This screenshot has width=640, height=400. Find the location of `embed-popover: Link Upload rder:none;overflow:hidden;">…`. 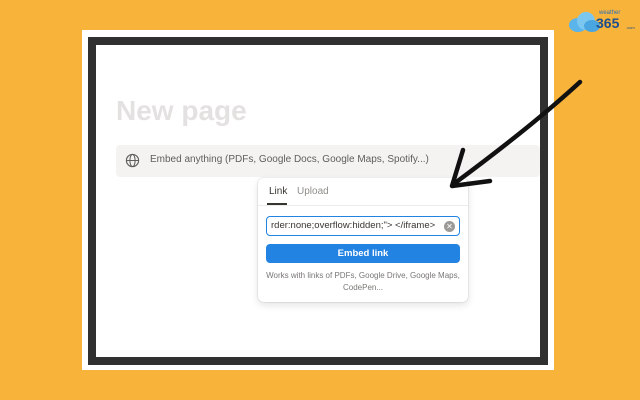

embed-popover: Link Upload rder:none;overflow:hidden;">… is located at coordinates (363, 240).